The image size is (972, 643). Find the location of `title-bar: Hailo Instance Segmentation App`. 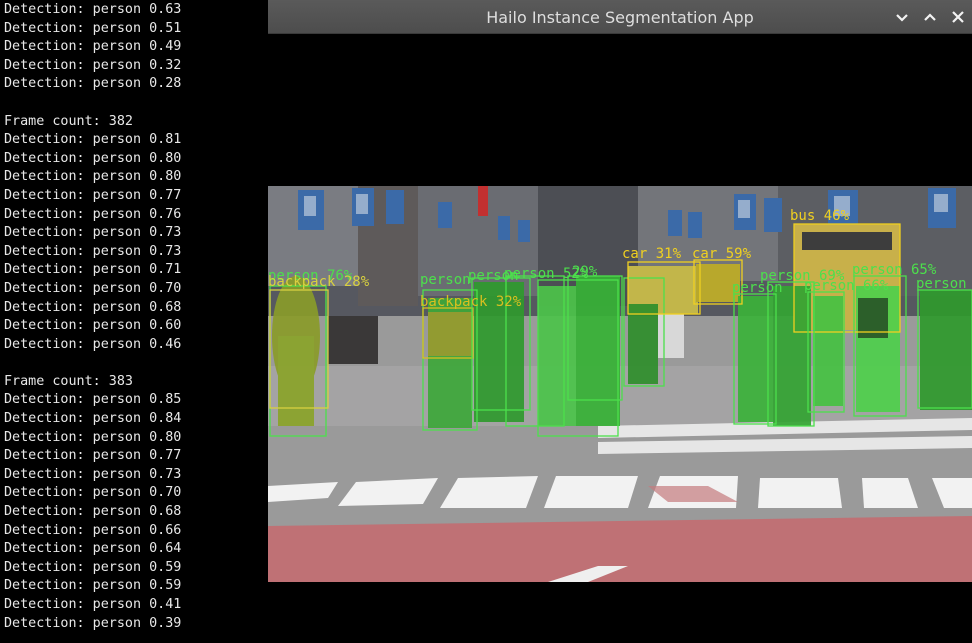

title-bar: Hailo Instance Segmentation App is located at coordinates (620, 17).